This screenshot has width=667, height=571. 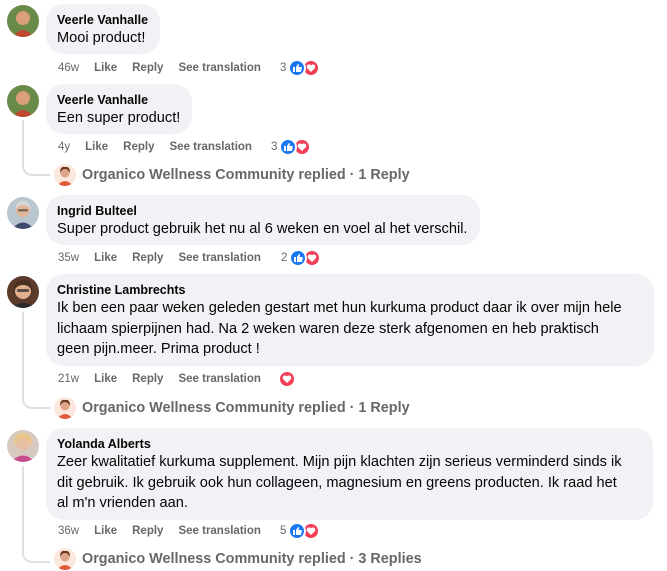 I want to click on reactions: 2, so click(x=301, y=258).